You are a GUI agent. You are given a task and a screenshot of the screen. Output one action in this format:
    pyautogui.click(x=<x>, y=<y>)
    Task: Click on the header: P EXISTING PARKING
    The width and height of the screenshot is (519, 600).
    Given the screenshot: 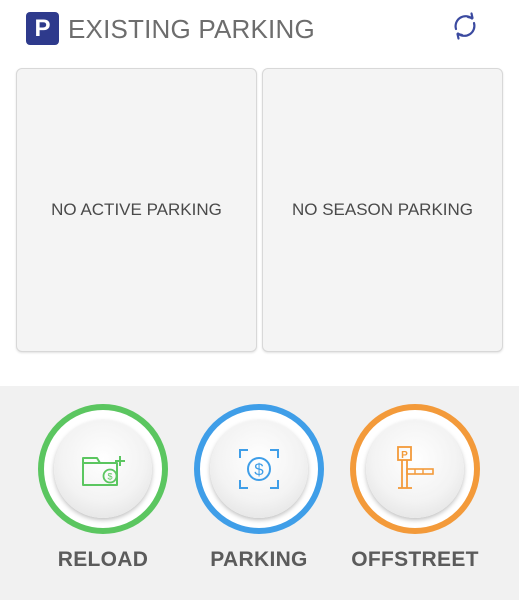 What is the action you would take?
    pyautogui.click(x=259, y=31)
    